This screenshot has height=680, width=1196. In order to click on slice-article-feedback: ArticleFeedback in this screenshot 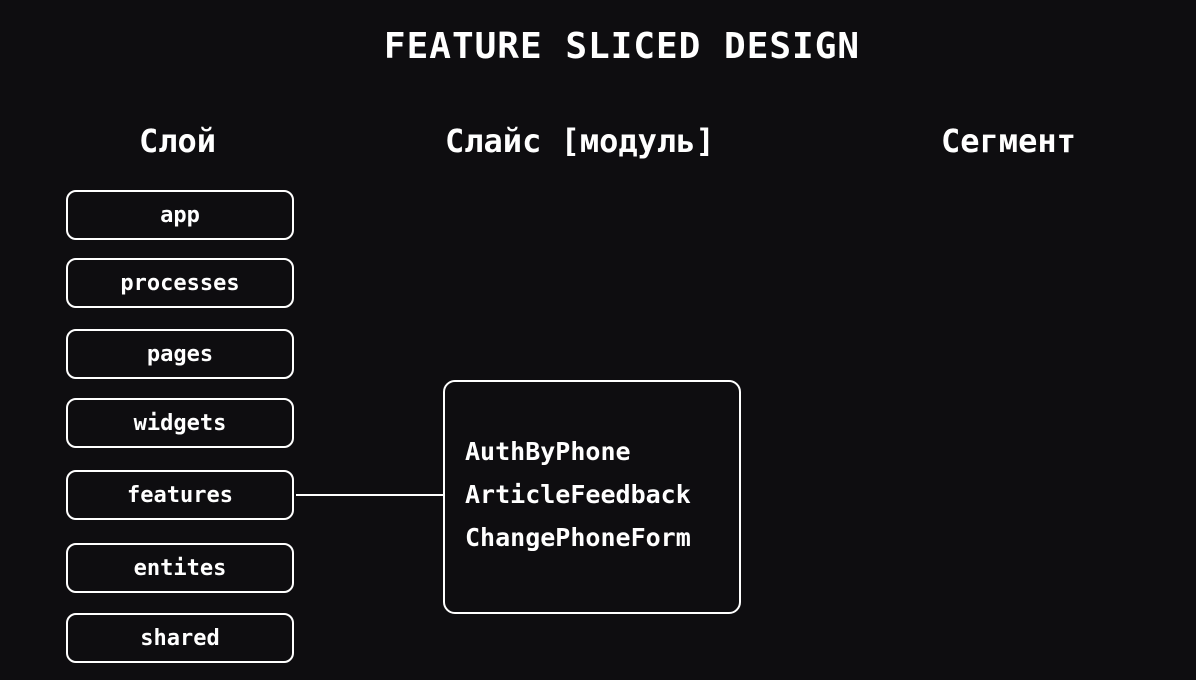, I will do `click(602, 494)`.